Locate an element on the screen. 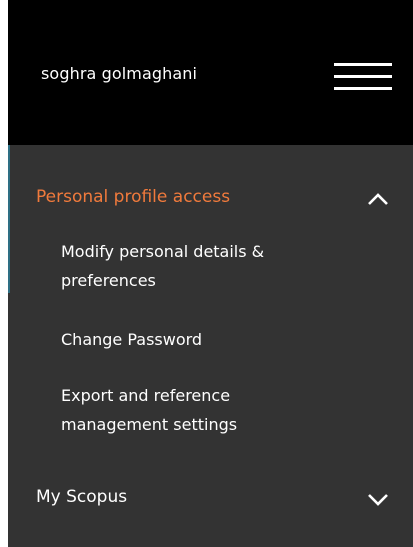  menu-item-label-line: Modify personal details & is located at coordinates (163, 251).